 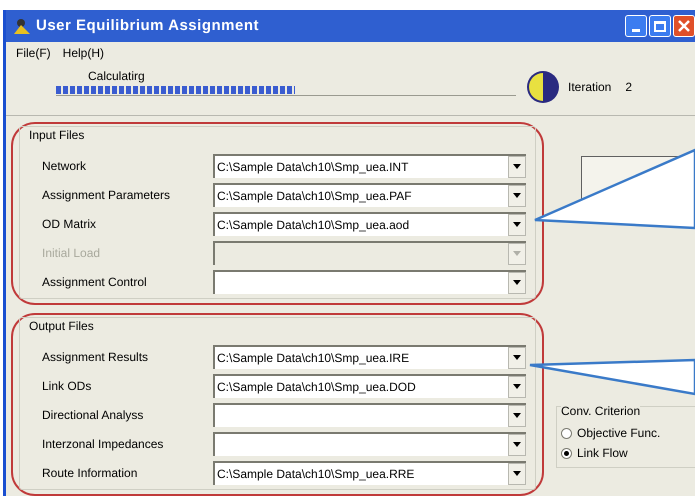 I want to click on field-label: Route Information, so click(x=90, y=473).